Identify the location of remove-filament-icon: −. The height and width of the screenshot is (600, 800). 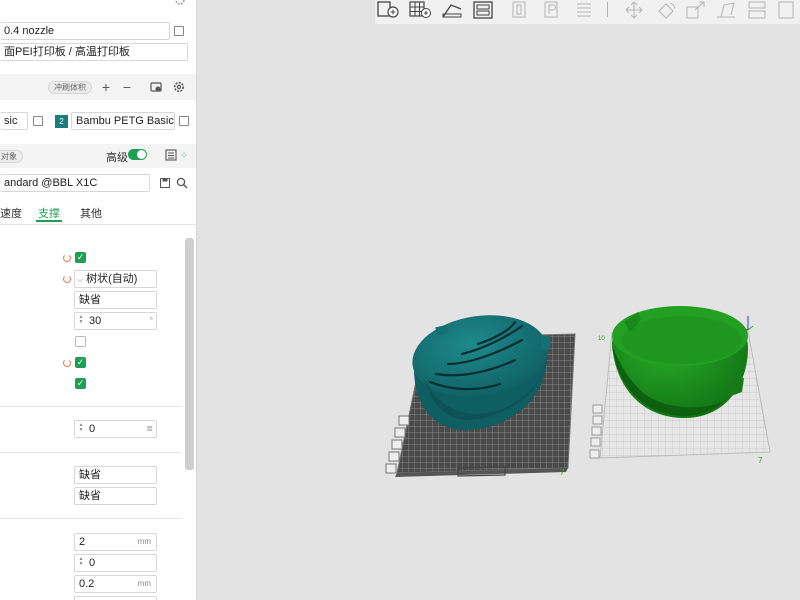
(127, 87).